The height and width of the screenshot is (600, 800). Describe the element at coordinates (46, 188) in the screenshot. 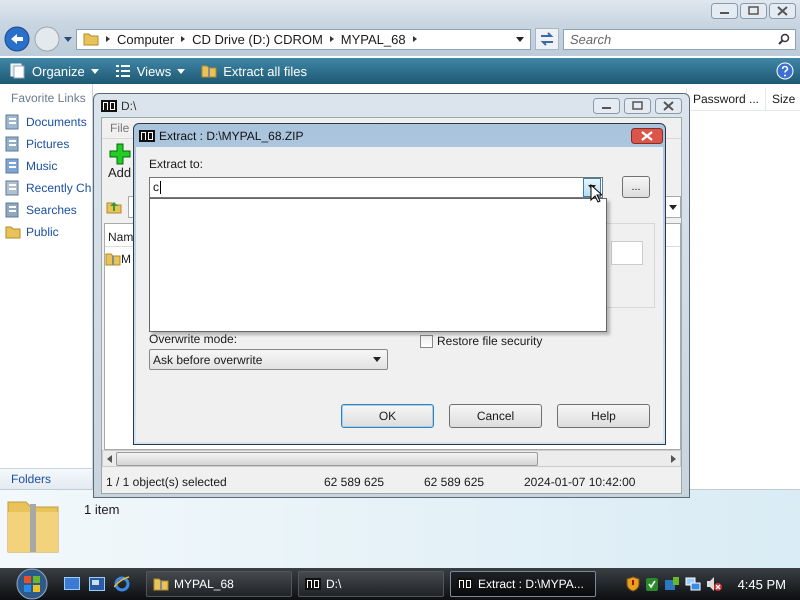

I see `favorite-link: Recently Ch` at that location.